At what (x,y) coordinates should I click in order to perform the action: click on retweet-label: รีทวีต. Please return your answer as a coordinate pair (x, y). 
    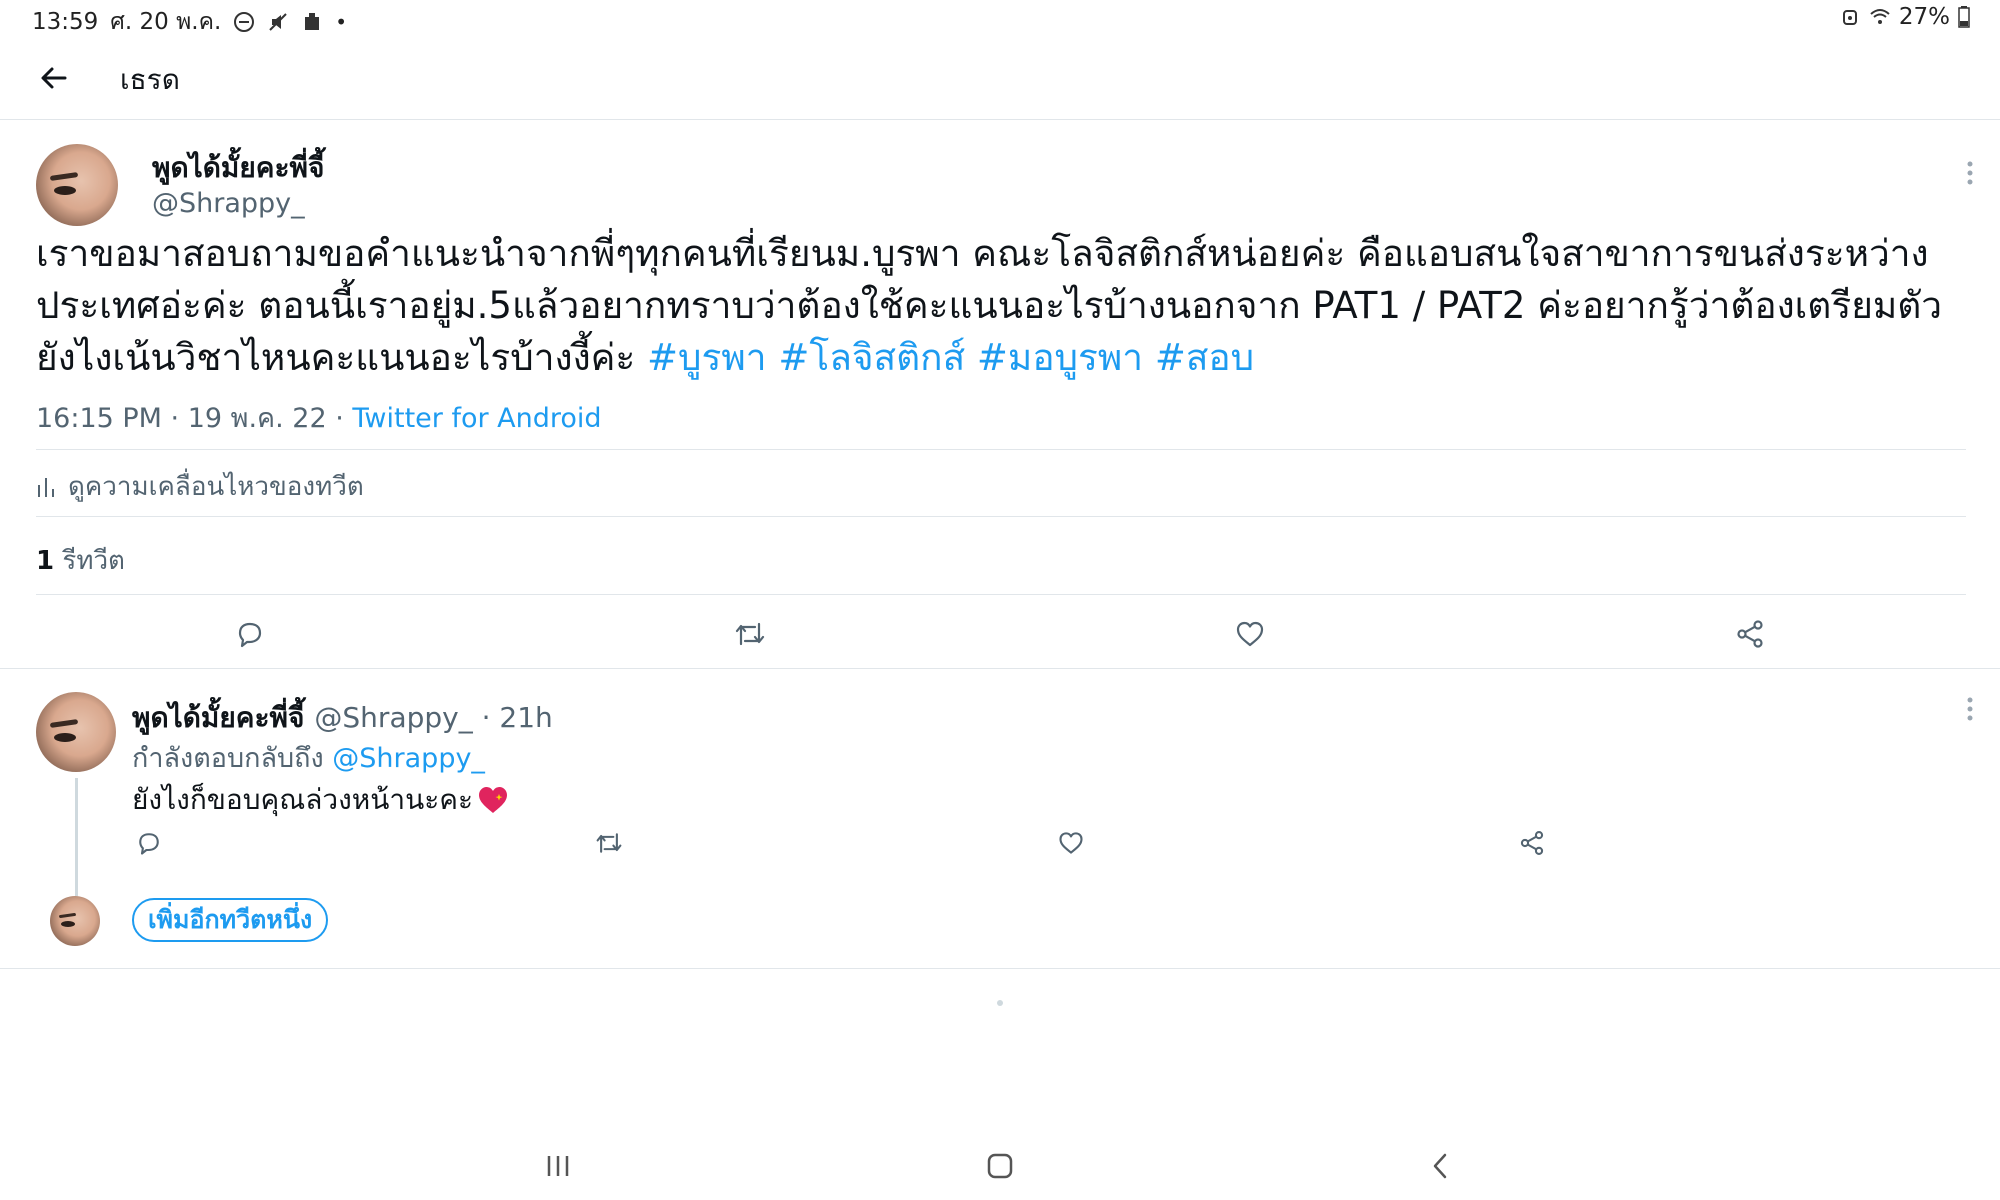
    Looking at the image, I should click on (89, 561).